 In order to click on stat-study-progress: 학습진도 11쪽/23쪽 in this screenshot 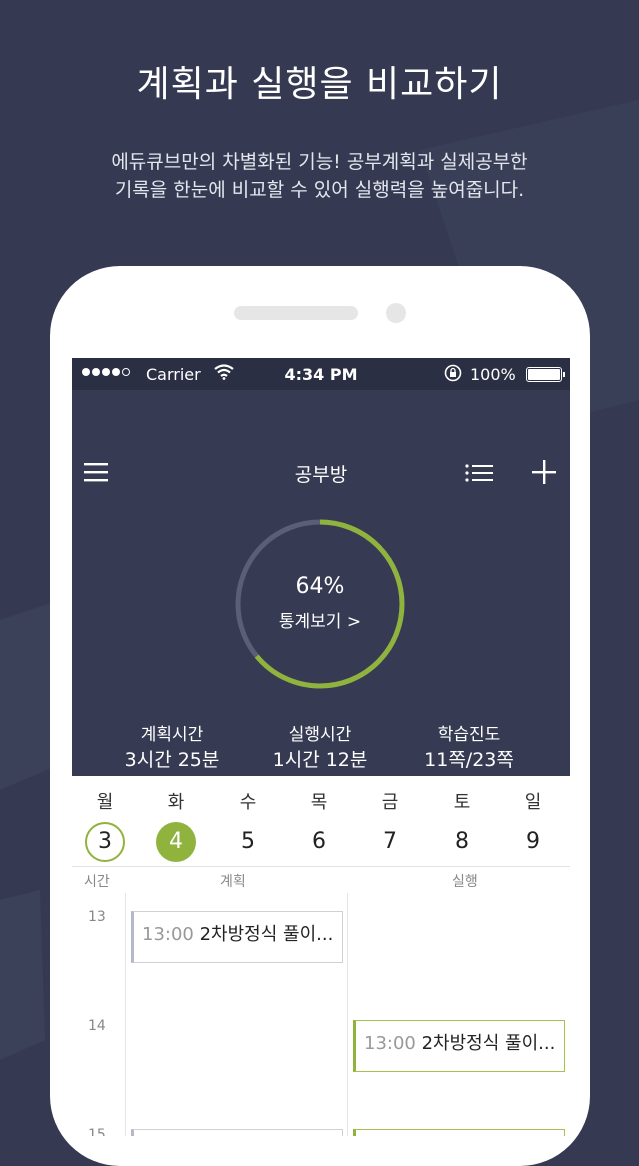, I will do `click(469, 751)`.